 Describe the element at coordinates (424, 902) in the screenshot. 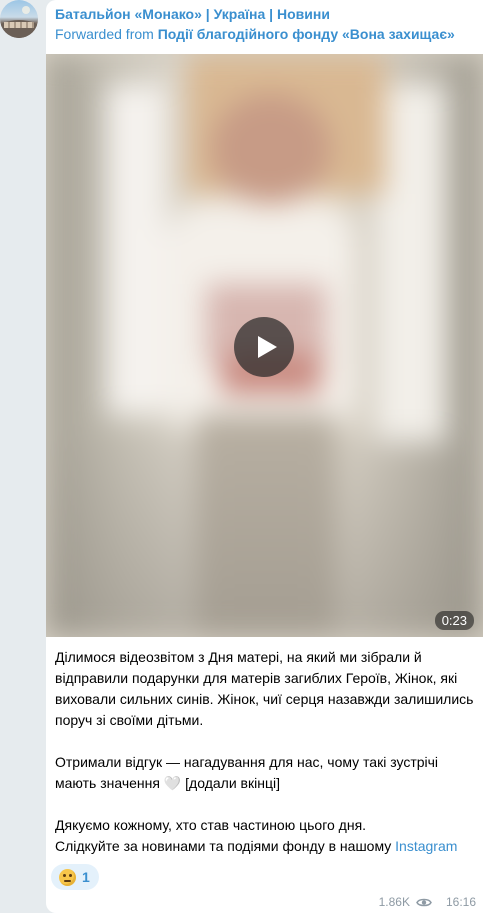

I see `eye-icon` at that location.